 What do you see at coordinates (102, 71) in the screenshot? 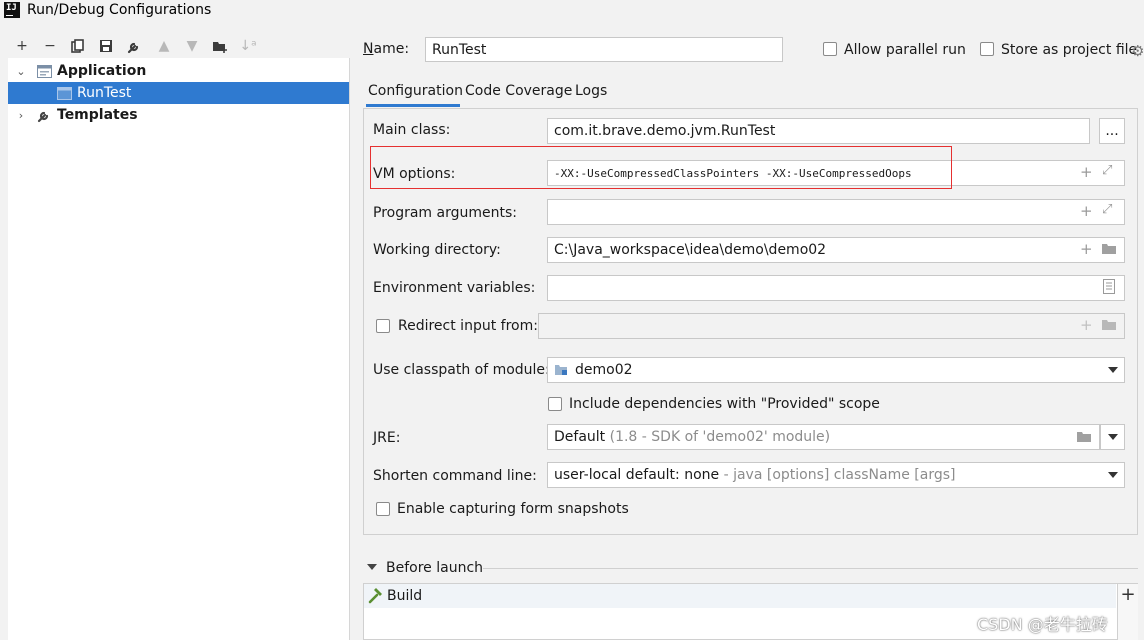
I see `tree-label-application: Application` at bounding box center [102, 71].